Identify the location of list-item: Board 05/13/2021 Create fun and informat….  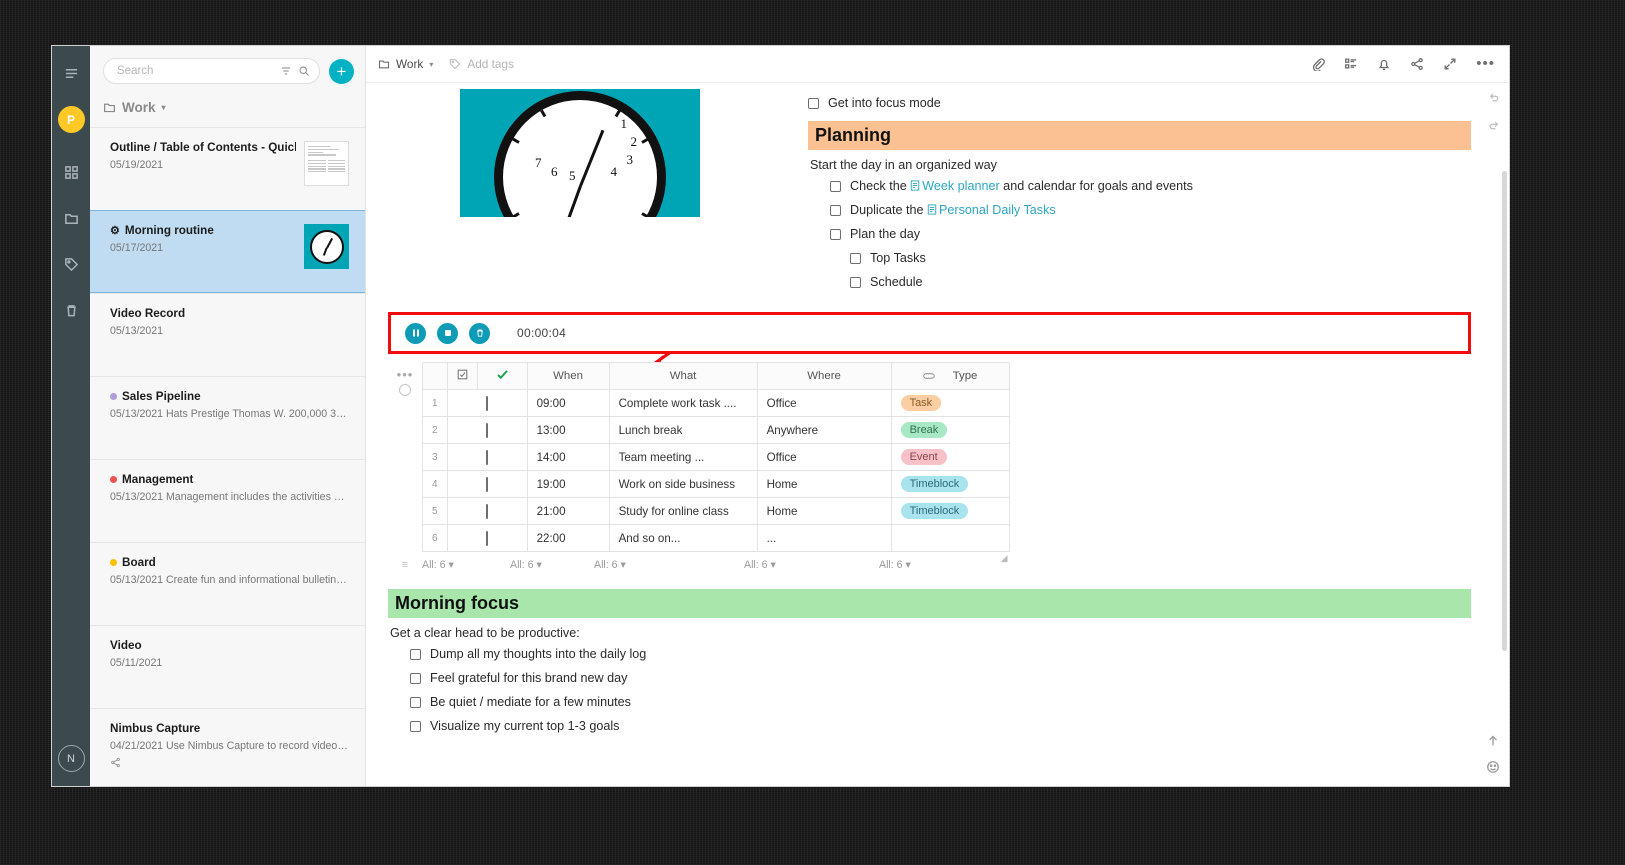
(227, 583).